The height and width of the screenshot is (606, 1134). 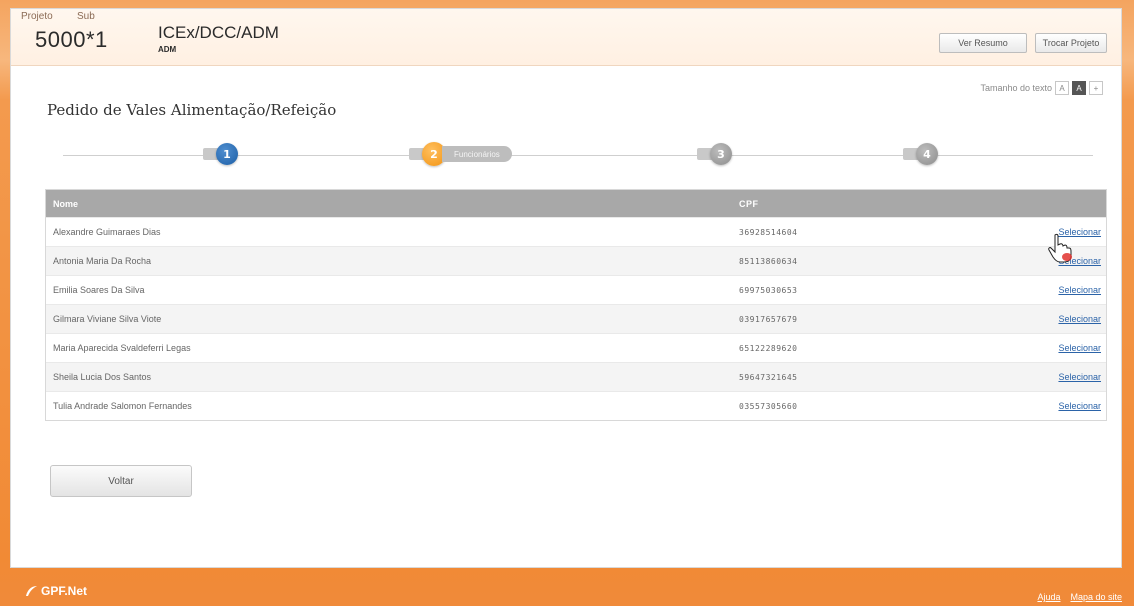 What do you see at coordinates (768, 348) in the screenshot?
I see `cell-cpf: 65122289620` at bounding box center [768, 348].